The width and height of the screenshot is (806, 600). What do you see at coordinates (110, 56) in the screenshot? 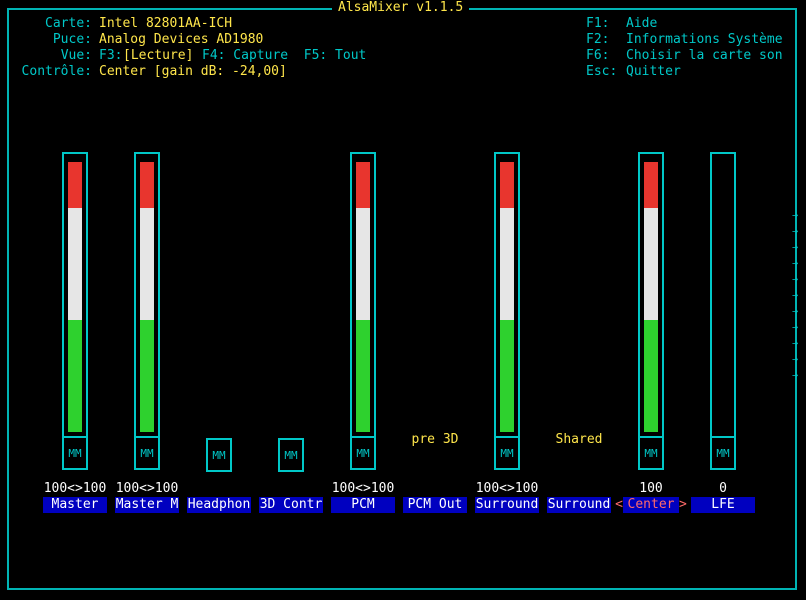
I see `view-f3-key: F3:` at bounding box center [110, 56].